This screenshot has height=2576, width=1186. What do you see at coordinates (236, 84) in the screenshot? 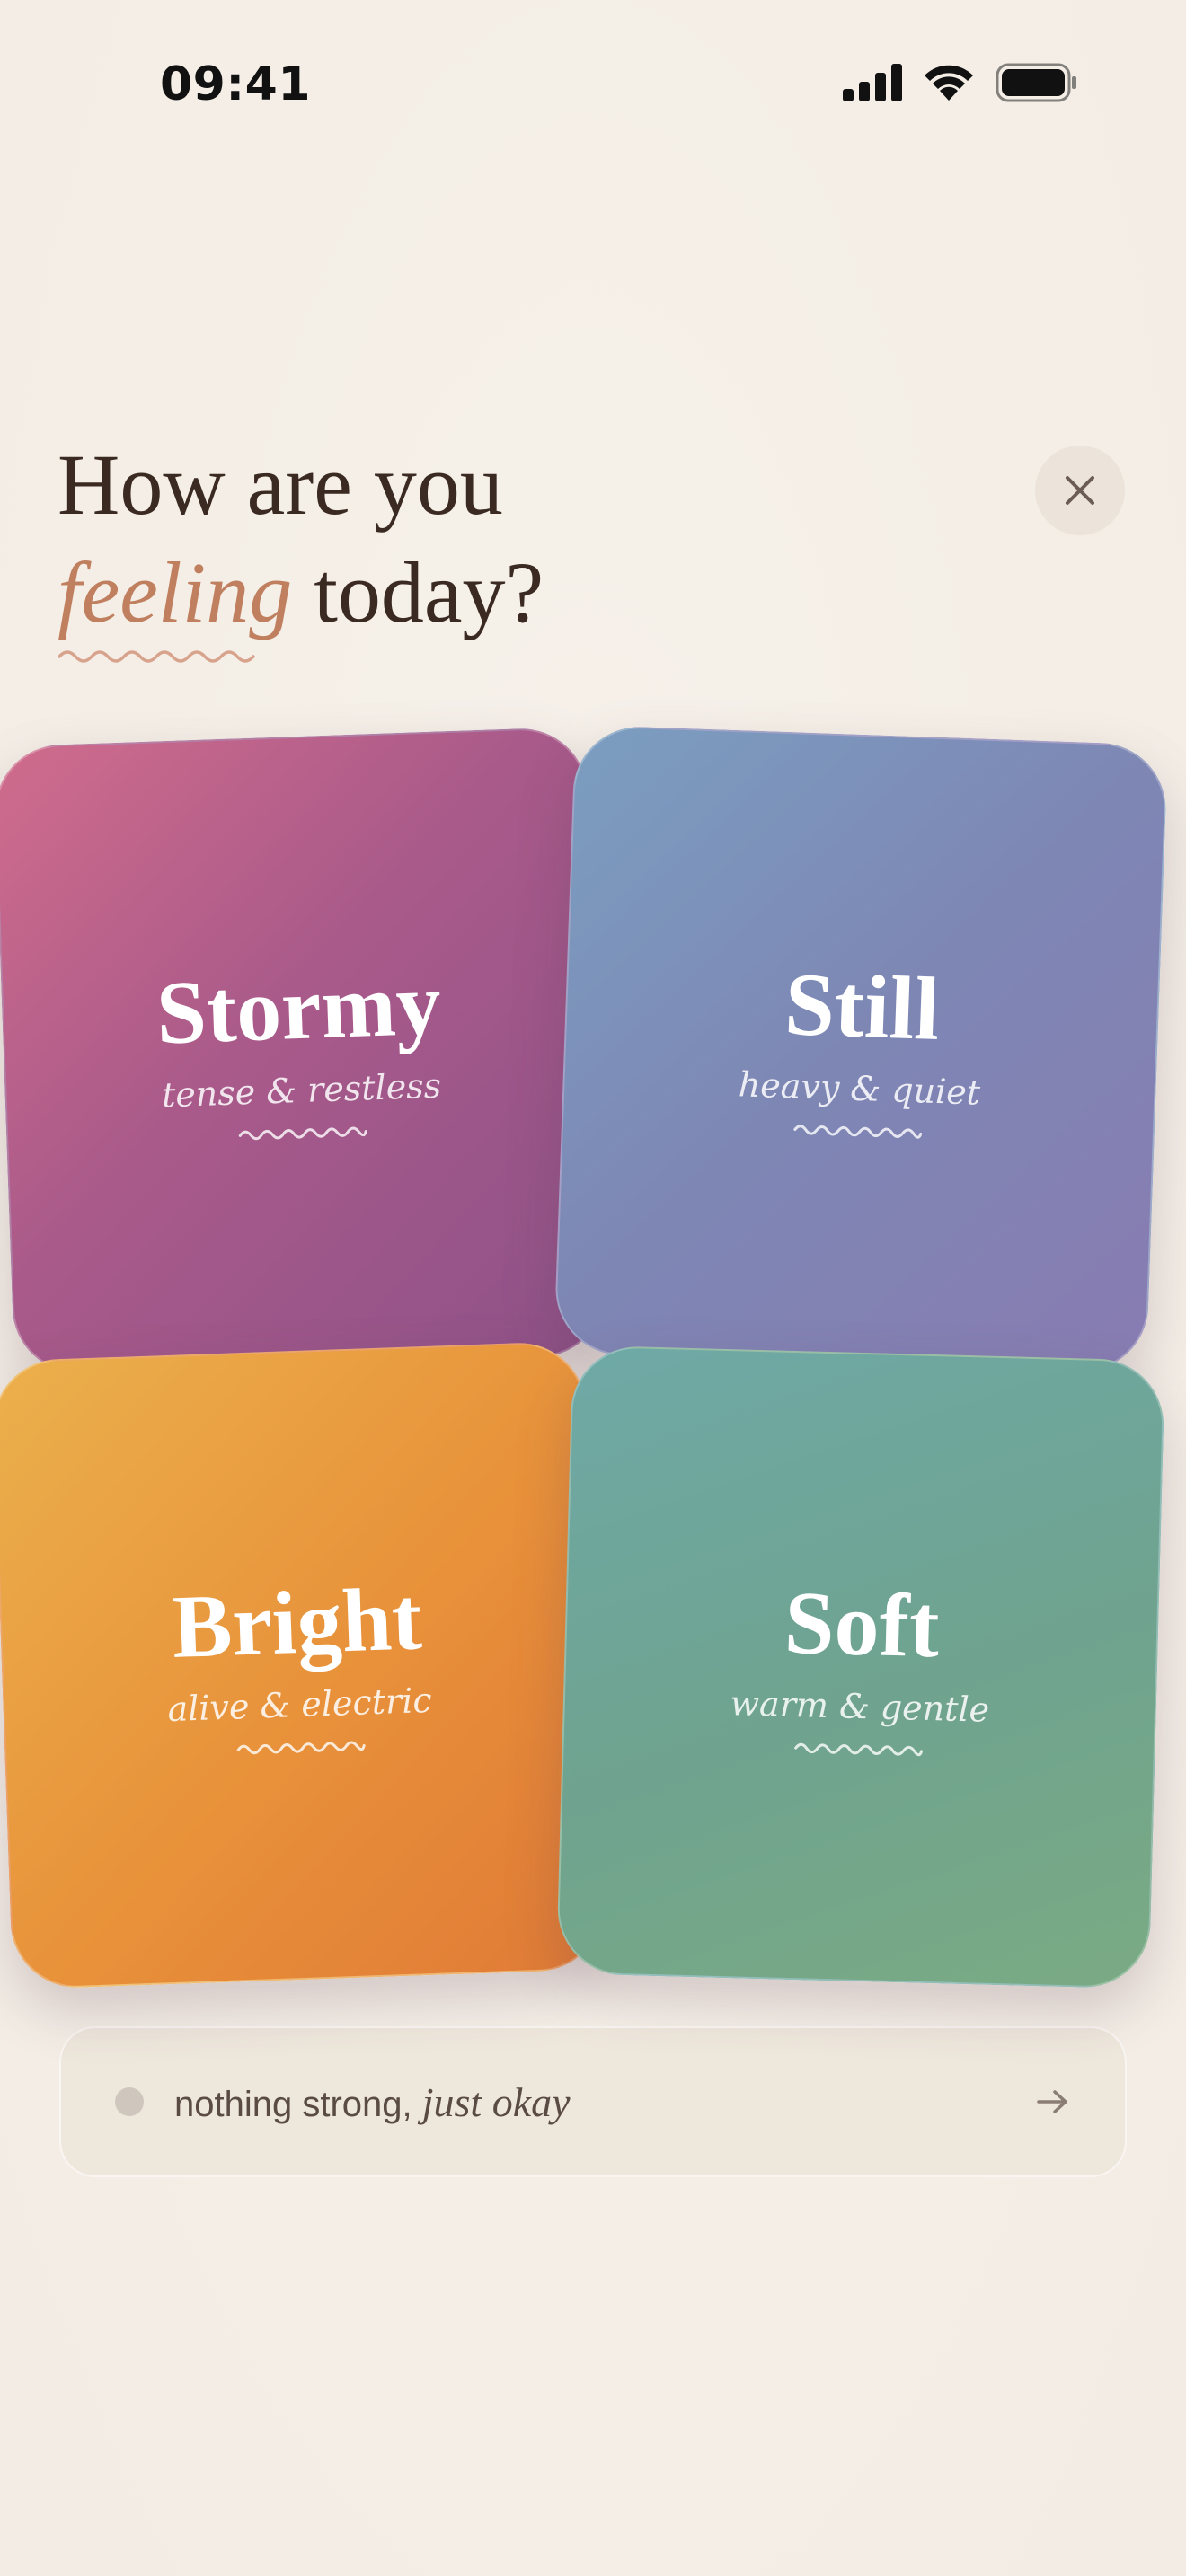
I see `status-time: 09:41` at bounding box center [236, 84].